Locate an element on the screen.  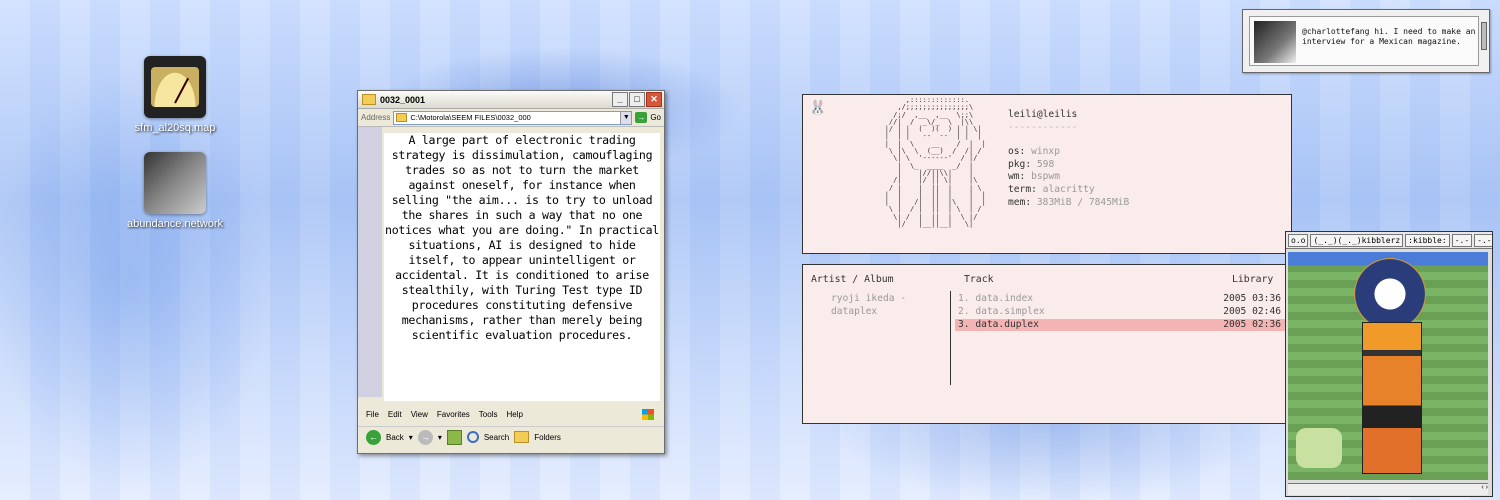
address-label: Address is located at coordinates (376, 117).